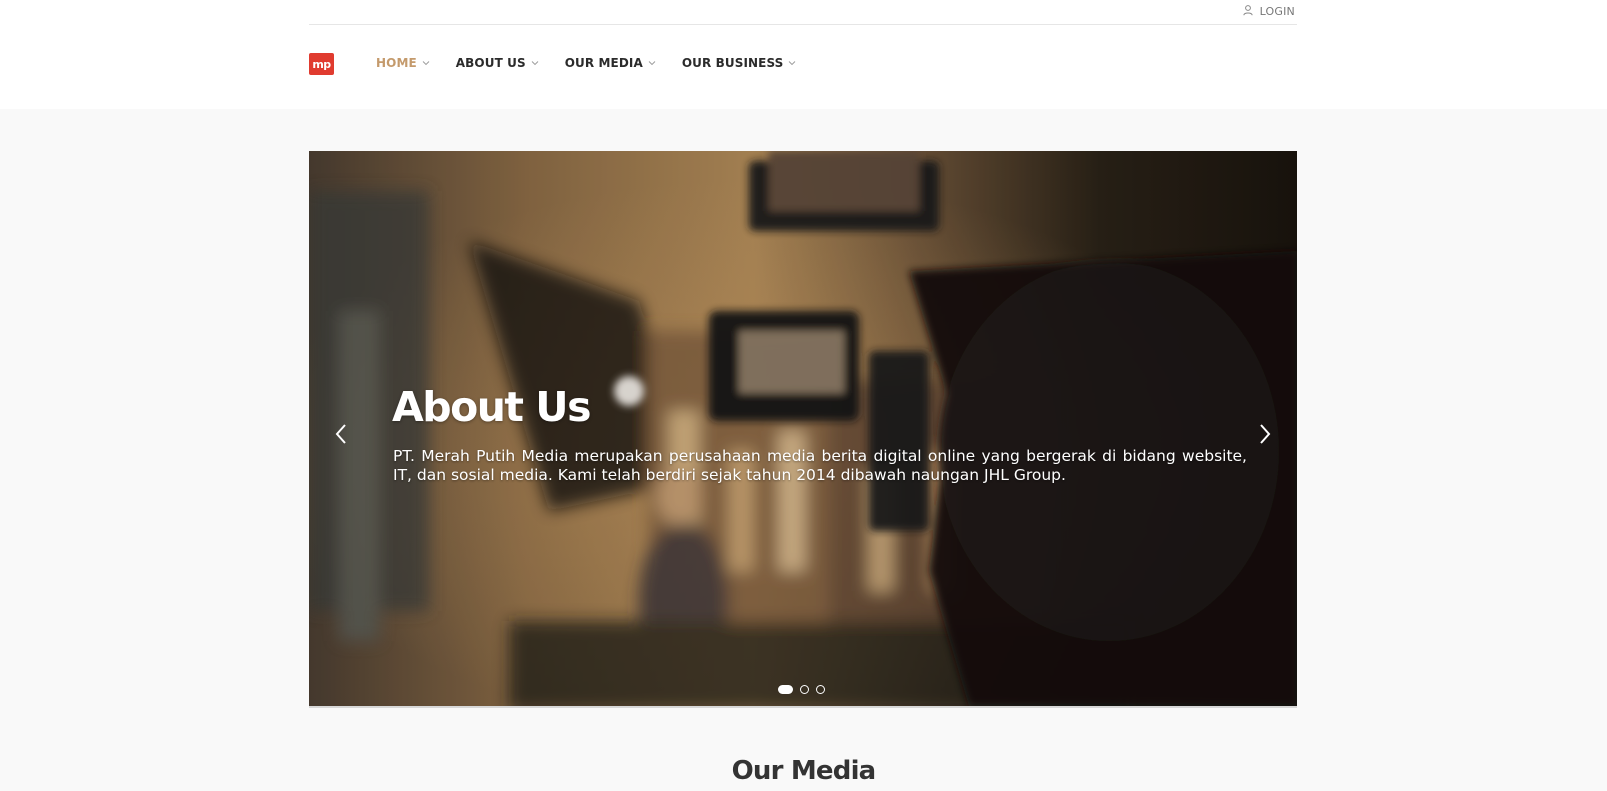  I want to click on slider-pagination, so click(801, 689).